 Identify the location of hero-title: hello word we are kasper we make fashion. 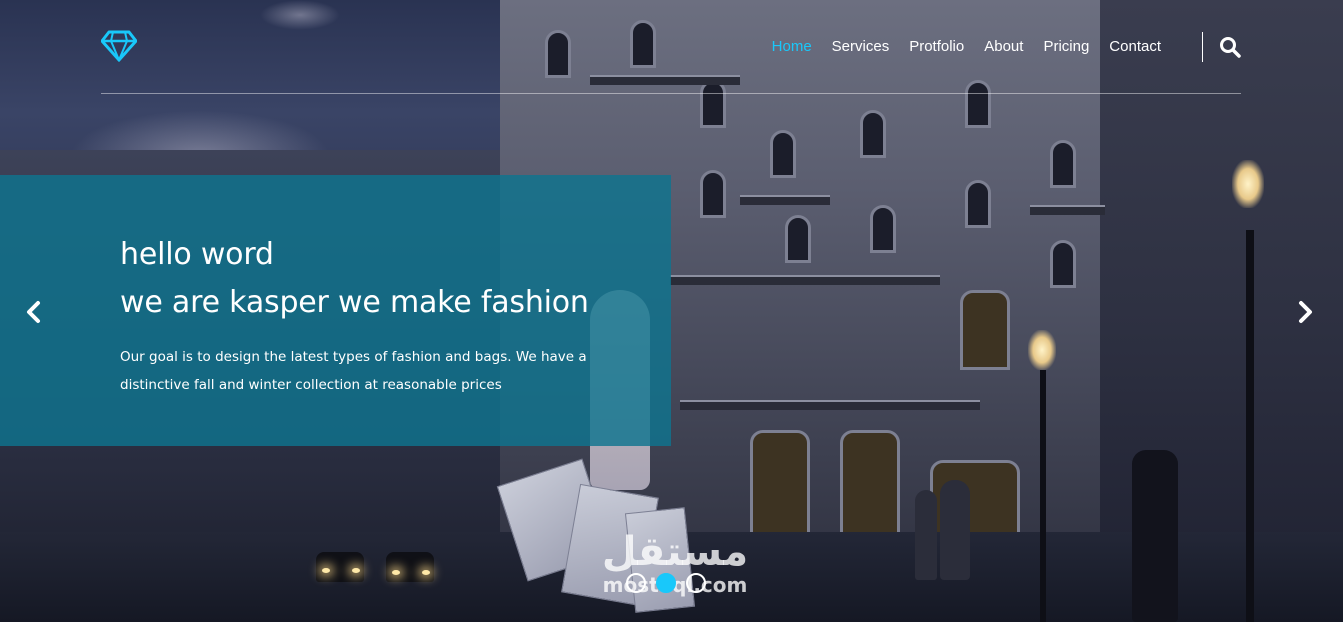
(354, 279).